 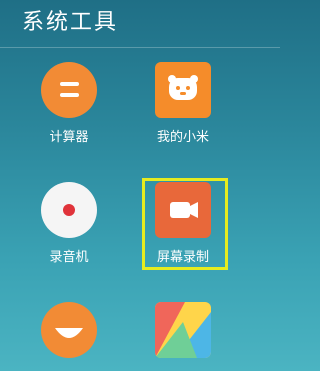 I want to click on app-label: 计算器, so click(x=69, y=137).